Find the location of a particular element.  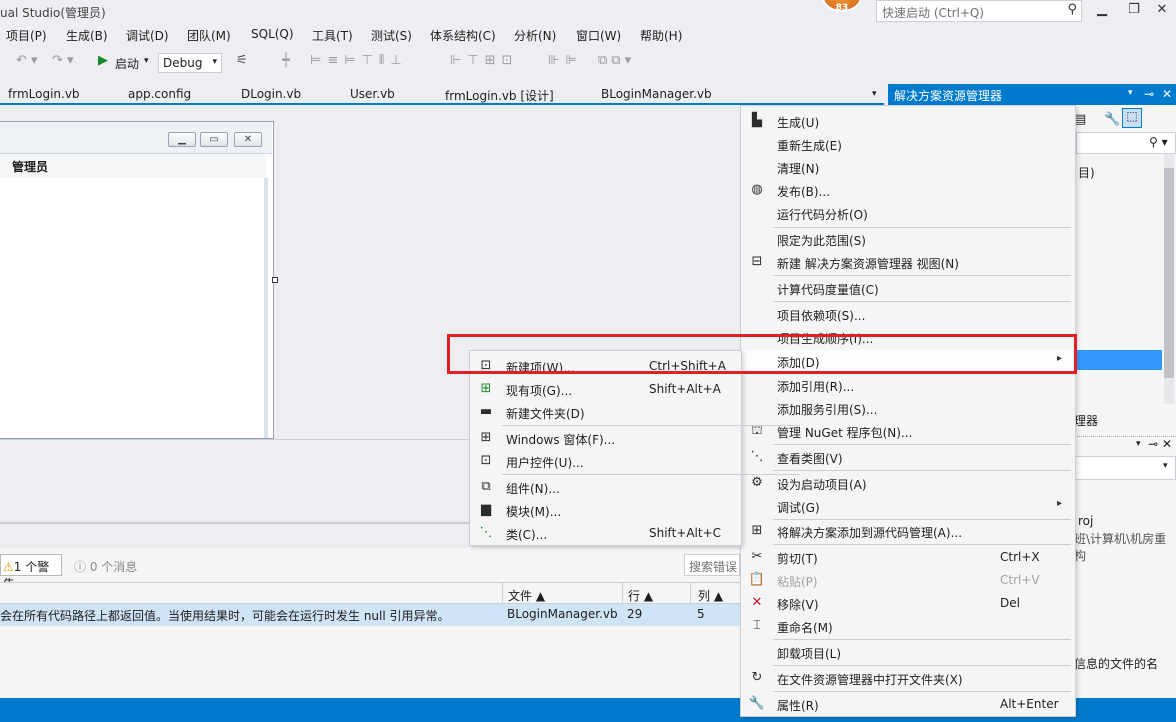

start-icon: ▶ is located at coordinates (103, 60).